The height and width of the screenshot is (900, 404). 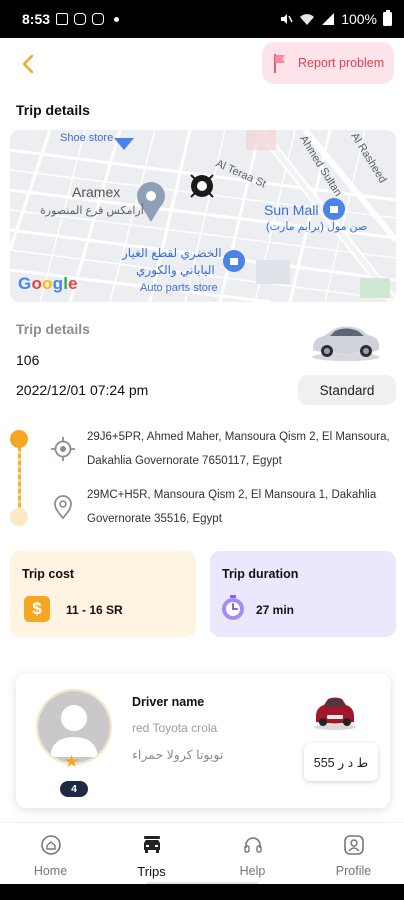 I want to click on nav-profile: Profile, so click(x=353, y=853).